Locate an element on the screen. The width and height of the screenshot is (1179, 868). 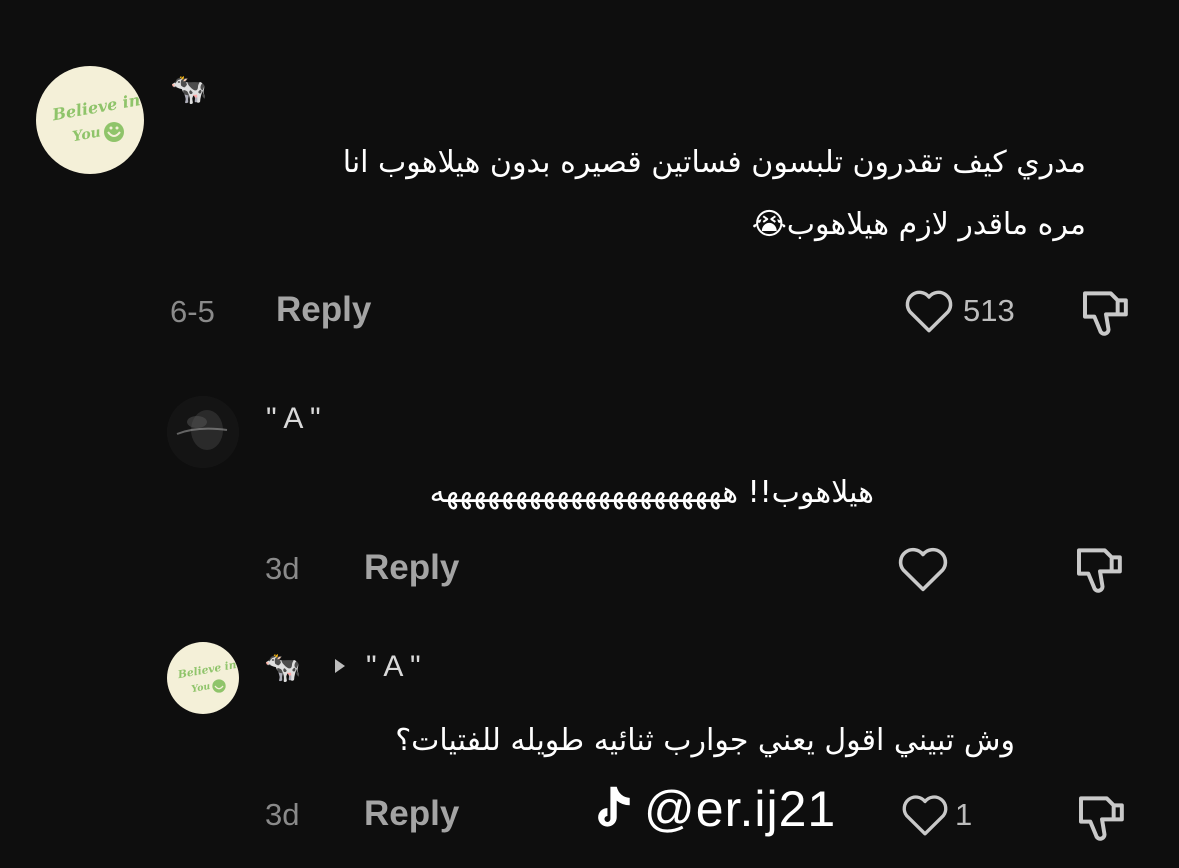
comment-date: 6-5 is located at coordinates (192, 311).